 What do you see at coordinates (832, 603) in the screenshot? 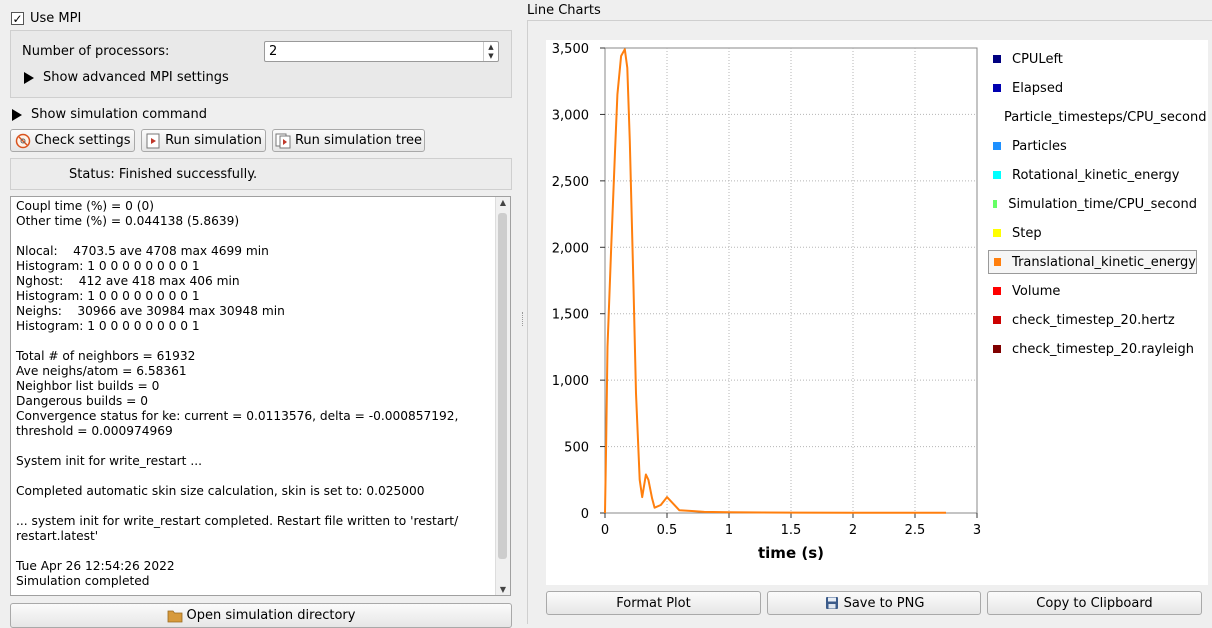
I see `save-disk-icon` at bounding box center [832, 603].